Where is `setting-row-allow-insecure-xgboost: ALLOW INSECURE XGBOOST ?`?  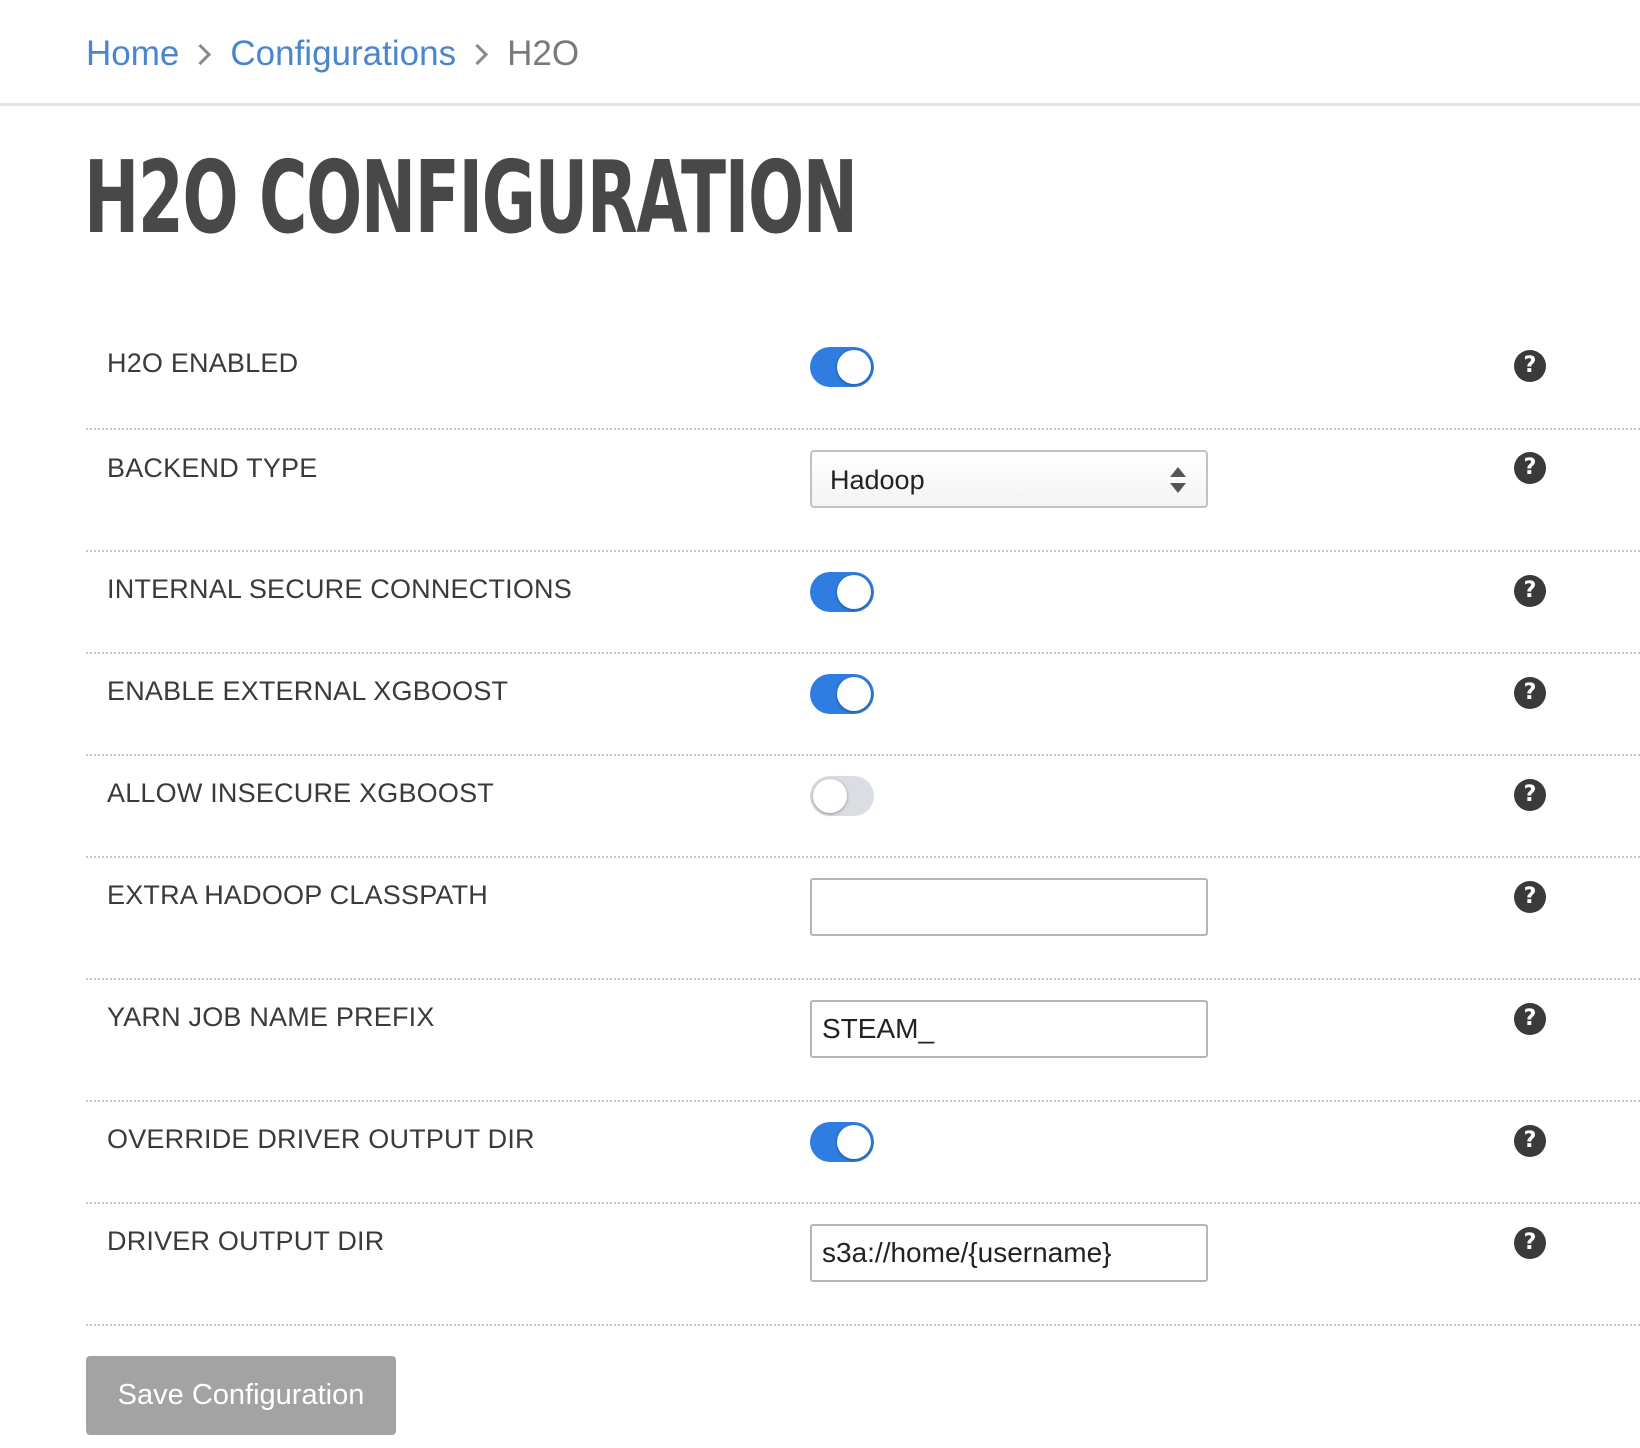 setting-row-allow-insecure-xgboost: ALLOW INSECURE XGBOOST ? is located at coordinates (863, 807).